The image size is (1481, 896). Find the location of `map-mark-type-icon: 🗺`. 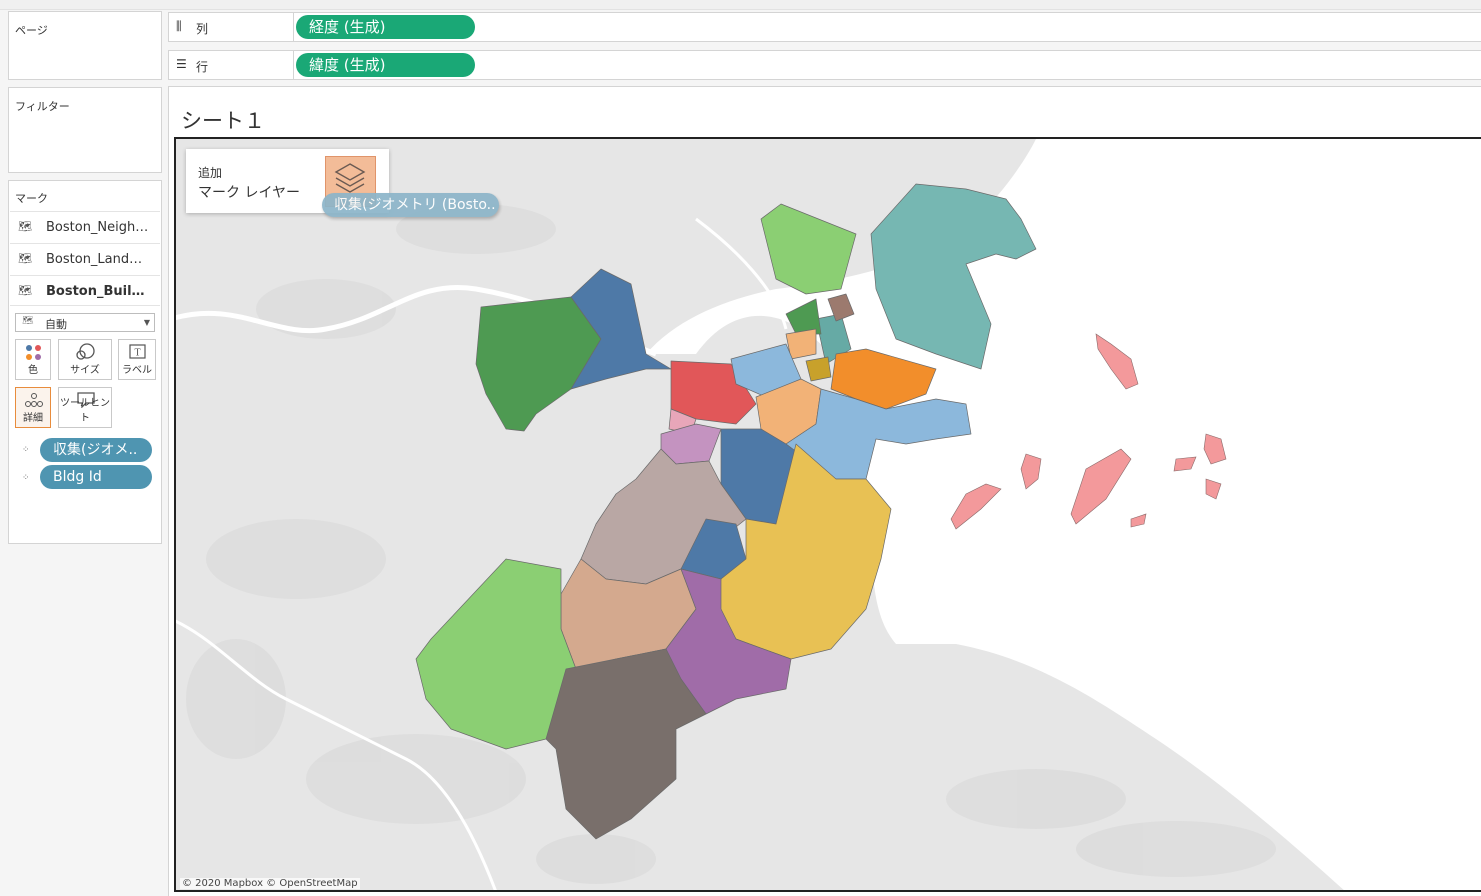

map-mark-type-icon: 🗺 is located at coordinates (28, 321).